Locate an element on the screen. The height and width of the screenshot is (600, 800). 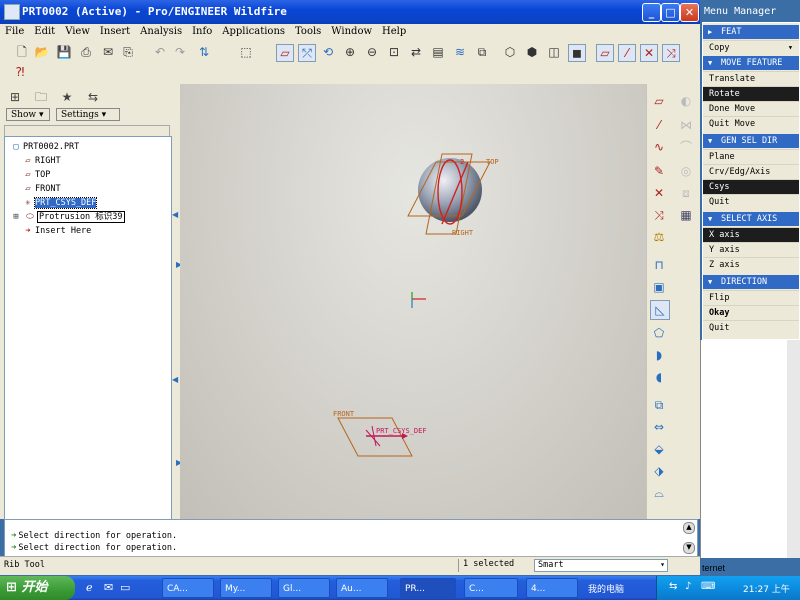
hole-tool-icon: ◎ is located at coordinates (686, 171).